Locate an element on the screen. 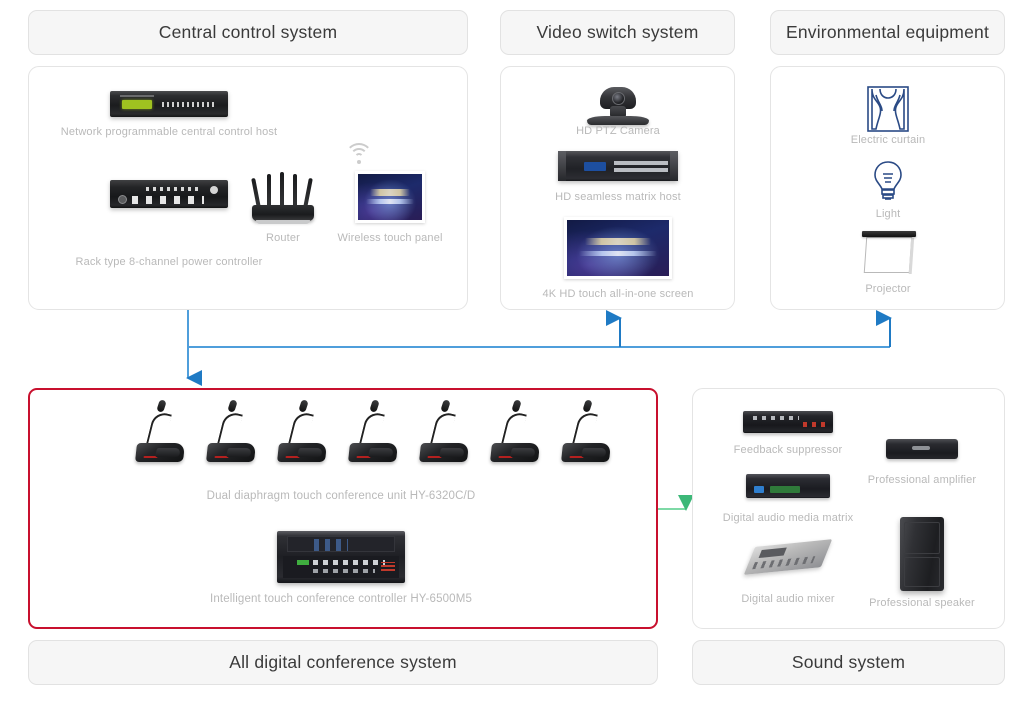 The width and height of the screenshot is (1024, 707). footer-all-digital-conference-system: All digital conference system is located at coordinates (343, 662).